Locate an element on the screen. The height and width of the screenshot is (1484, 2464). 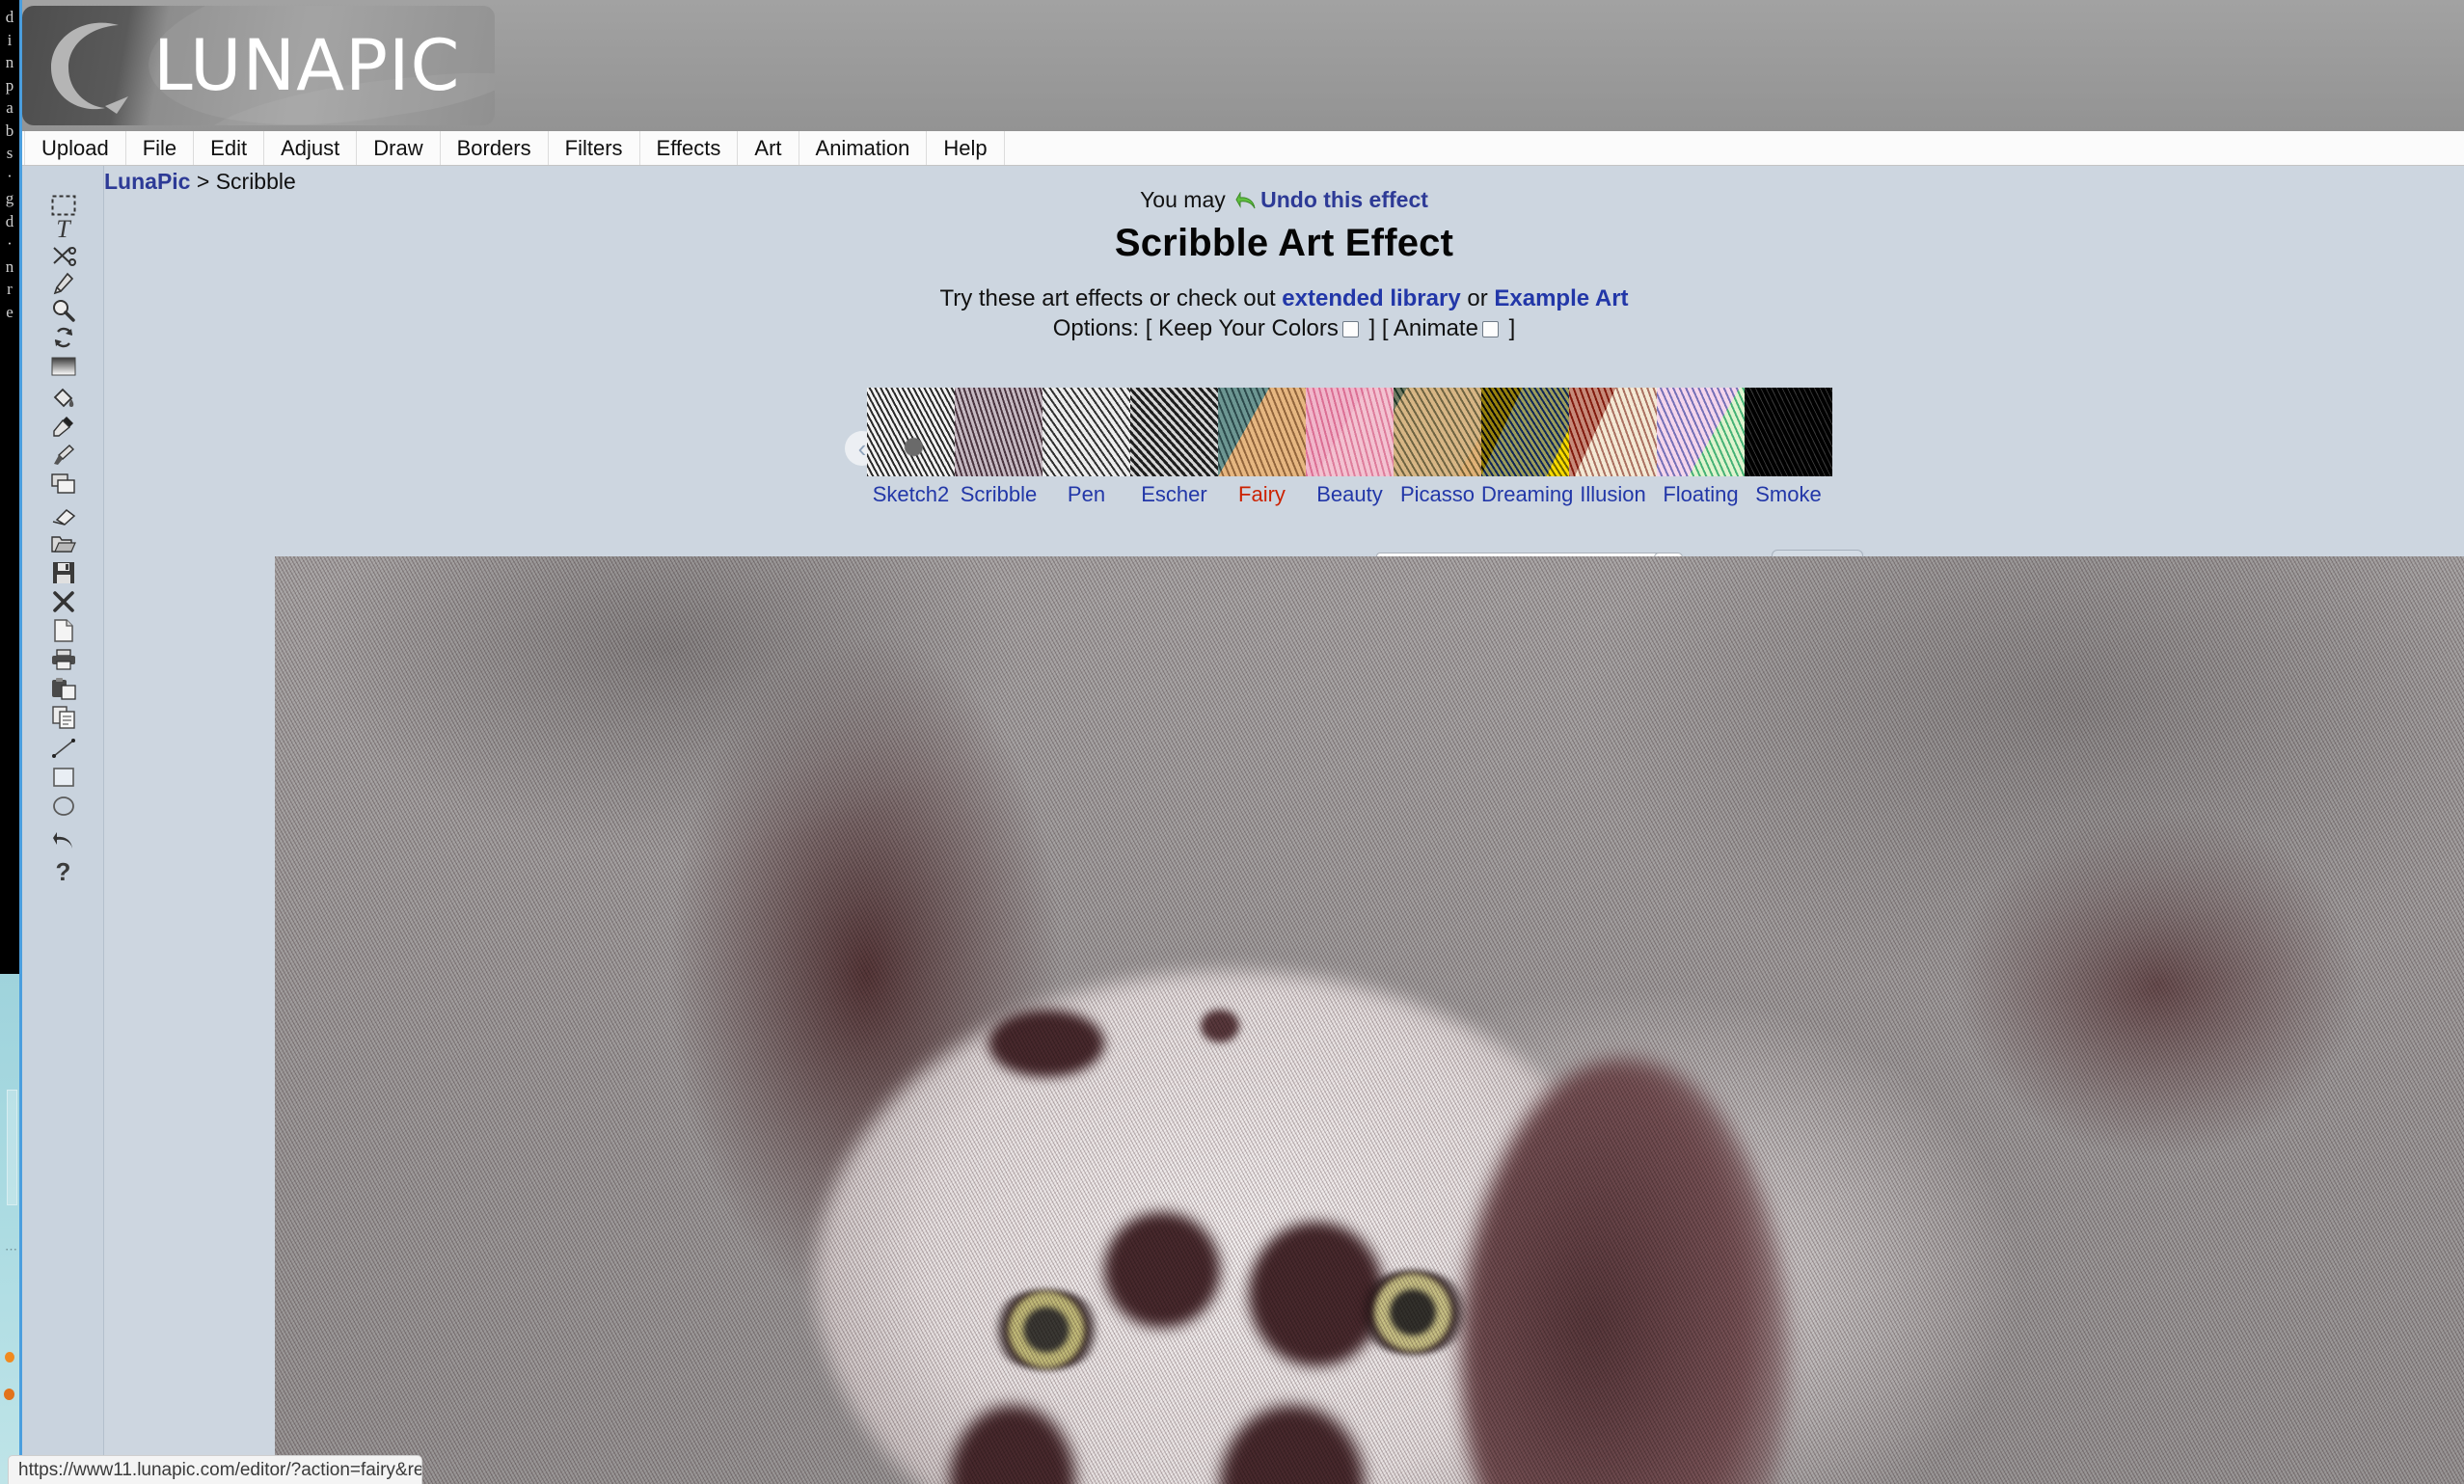
thumbnail-label-illusion: Illusion is located at coordinates (1613, 494).